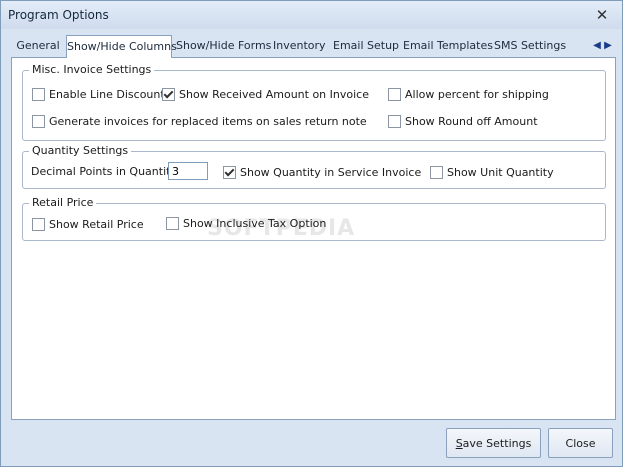 This screenshot has height=467, width=623. I want to click on show-retail-price-checkbox: Show Retail Price, so click(88, 224).